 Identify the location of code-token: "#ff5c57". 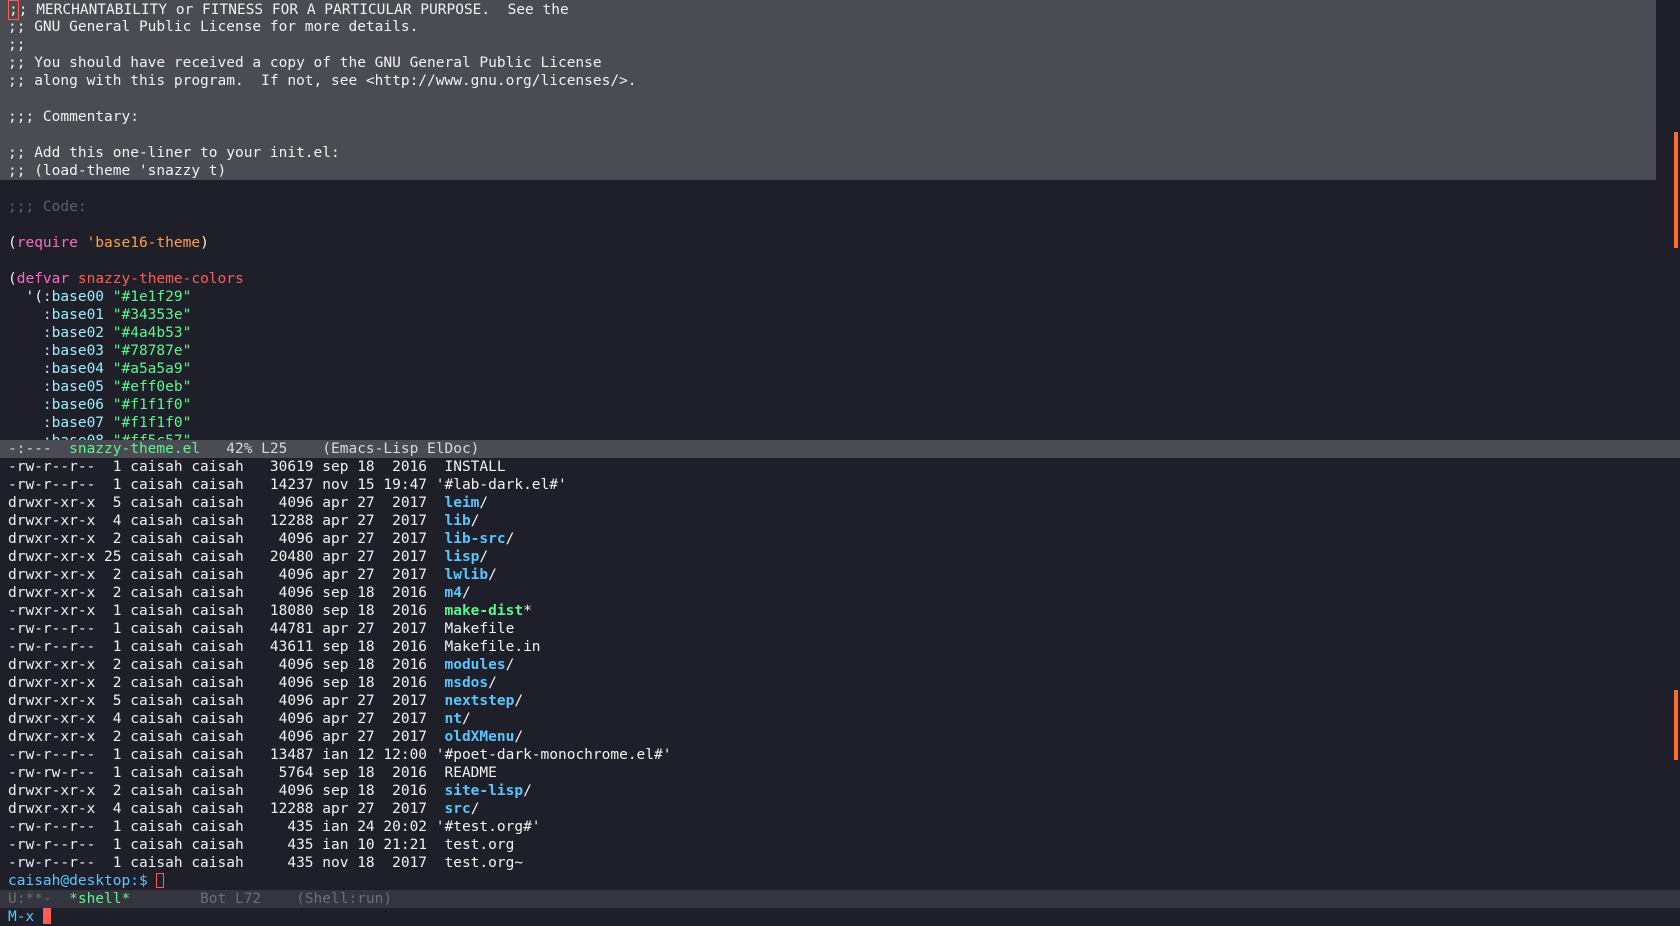
(152, 436).